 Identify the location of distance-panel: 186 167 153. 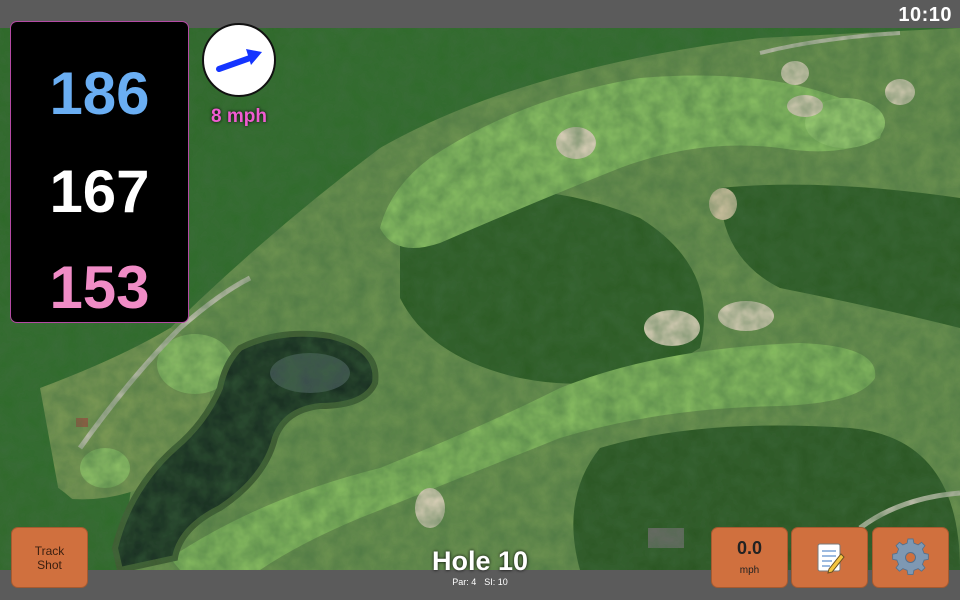
(99, 172).